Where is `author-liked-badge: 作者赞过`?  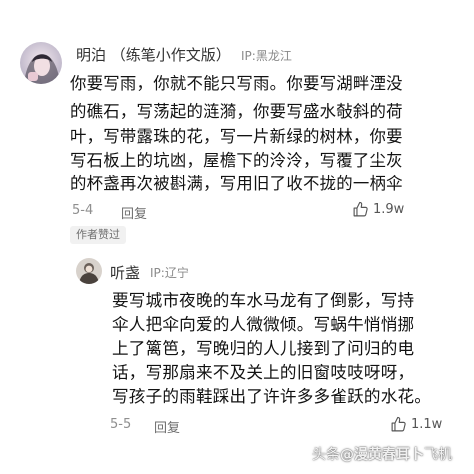
author-liked-badge: 作者赞过 is located at coordinates (98, 235).